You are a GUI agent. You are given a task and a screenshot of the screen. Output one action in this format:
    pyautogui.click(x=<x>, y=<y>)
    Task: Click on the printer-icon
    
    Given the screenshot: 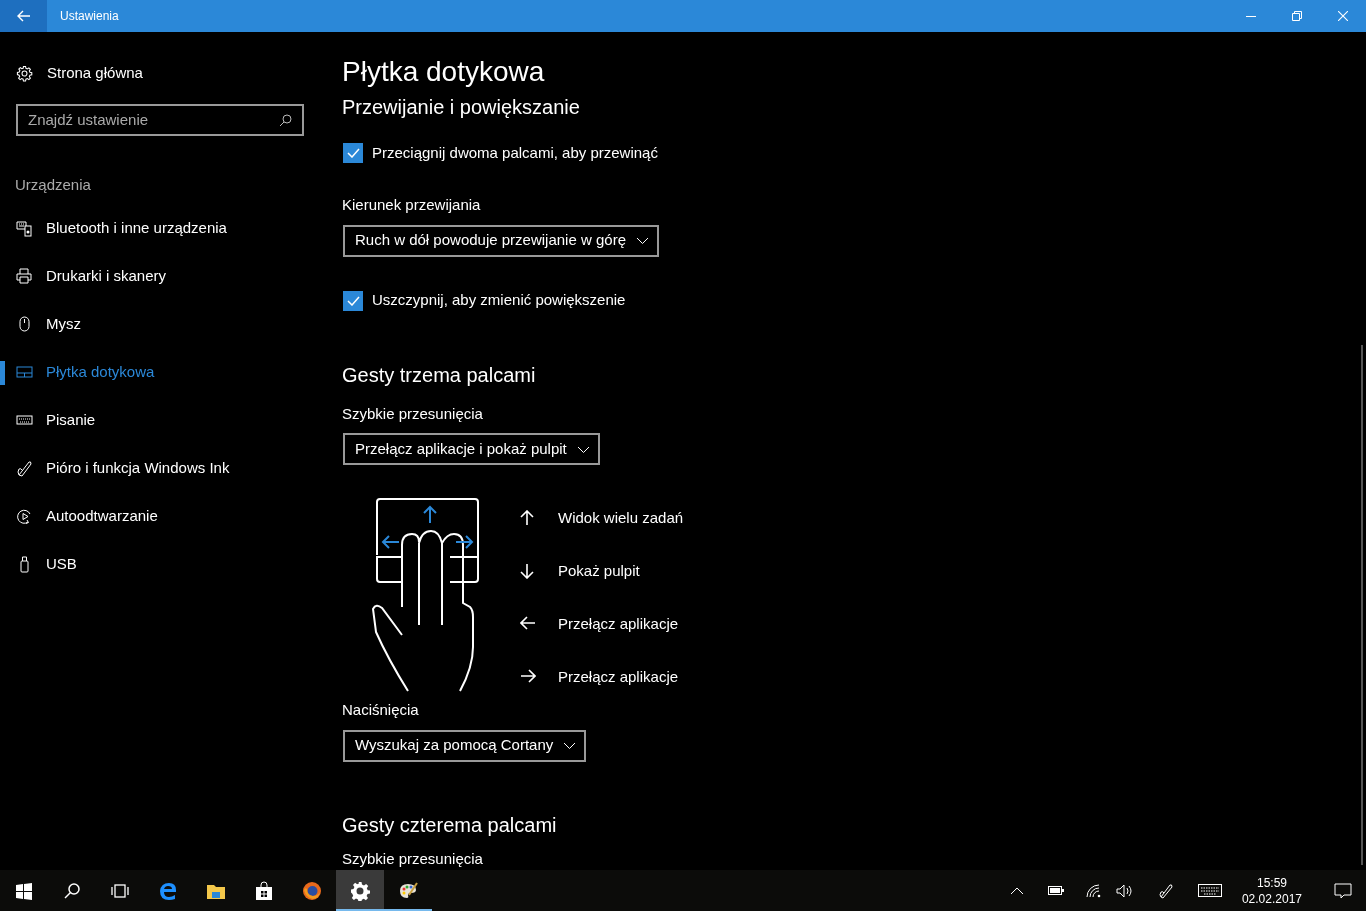 What is the action you would take?
    pyautogui.click(x=24, y=276)
    